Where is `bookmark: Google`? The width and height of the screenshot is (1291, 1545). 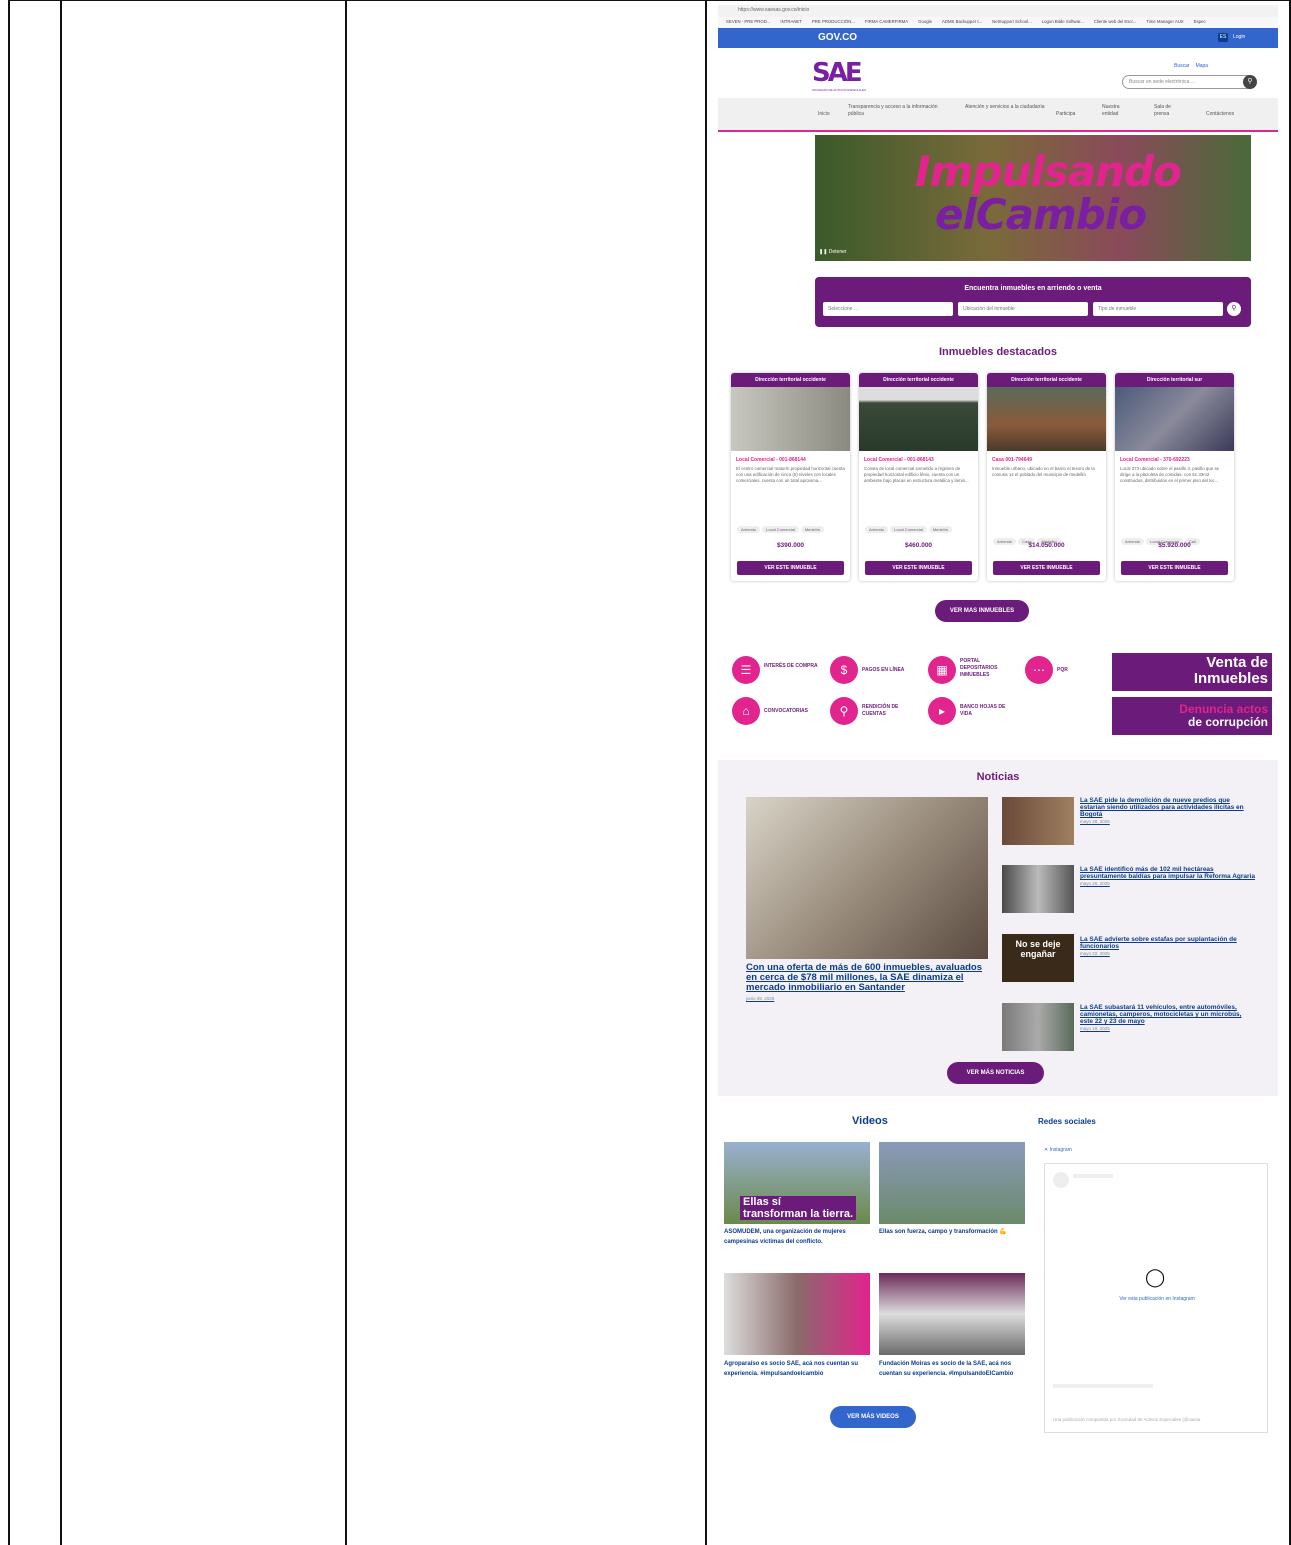
bookmark: Google is located at coordinates (925, 21).